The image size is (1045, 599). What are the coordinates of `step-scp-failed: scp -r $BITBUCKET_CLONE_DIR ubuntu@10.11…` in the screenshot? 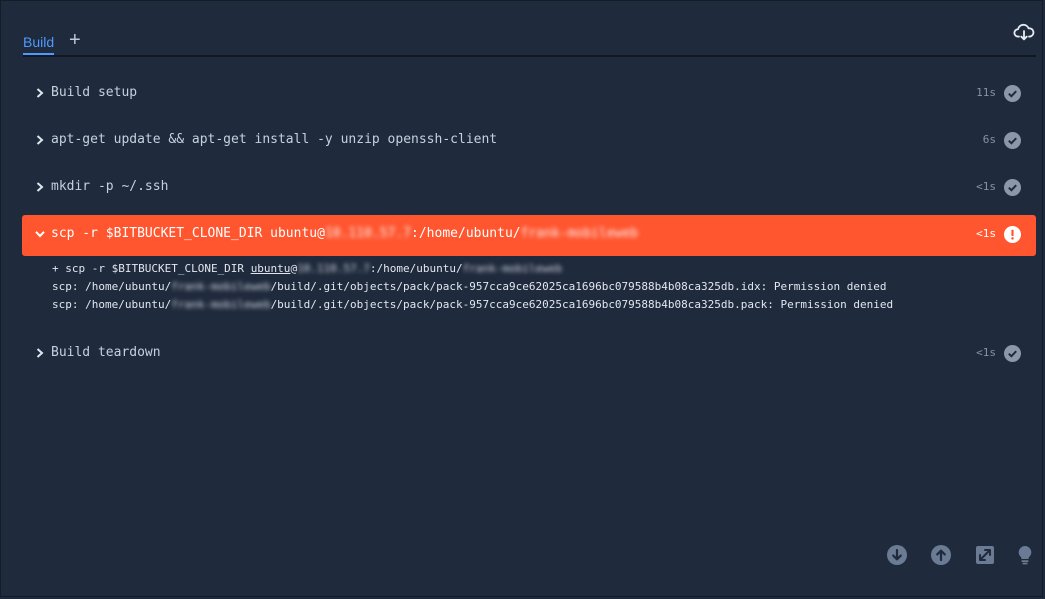 It's located at (529, 235).